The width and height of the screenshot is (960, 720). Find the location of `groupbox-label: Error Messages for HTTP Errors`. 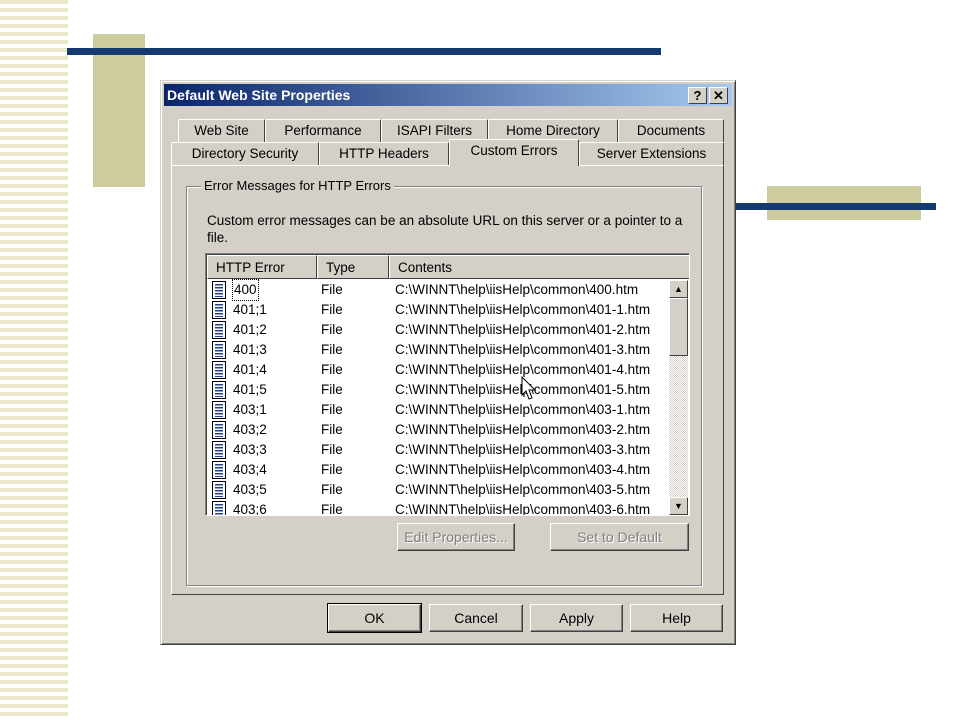

groupbox-label: Error Messages for HTTP Errors is located at coordinates (297, 185).